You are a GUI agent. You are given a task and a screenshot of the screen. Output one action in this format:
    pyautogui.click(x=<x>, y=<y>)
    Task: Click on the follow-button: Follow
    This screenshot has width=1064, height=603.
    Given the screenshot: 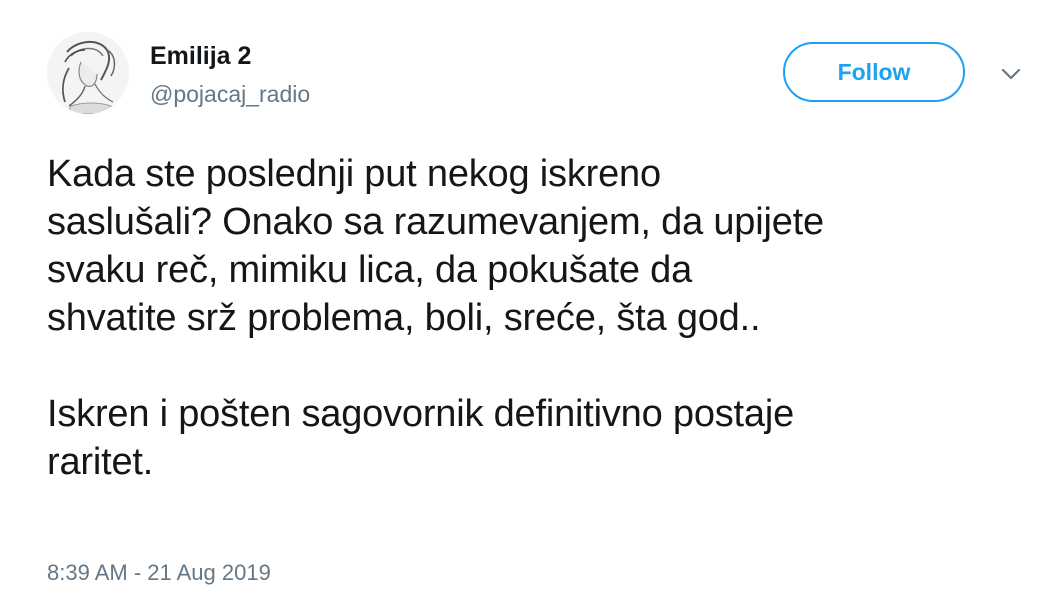 What is the action you would take?
    pyautogui.click(x=874, y=72)
    